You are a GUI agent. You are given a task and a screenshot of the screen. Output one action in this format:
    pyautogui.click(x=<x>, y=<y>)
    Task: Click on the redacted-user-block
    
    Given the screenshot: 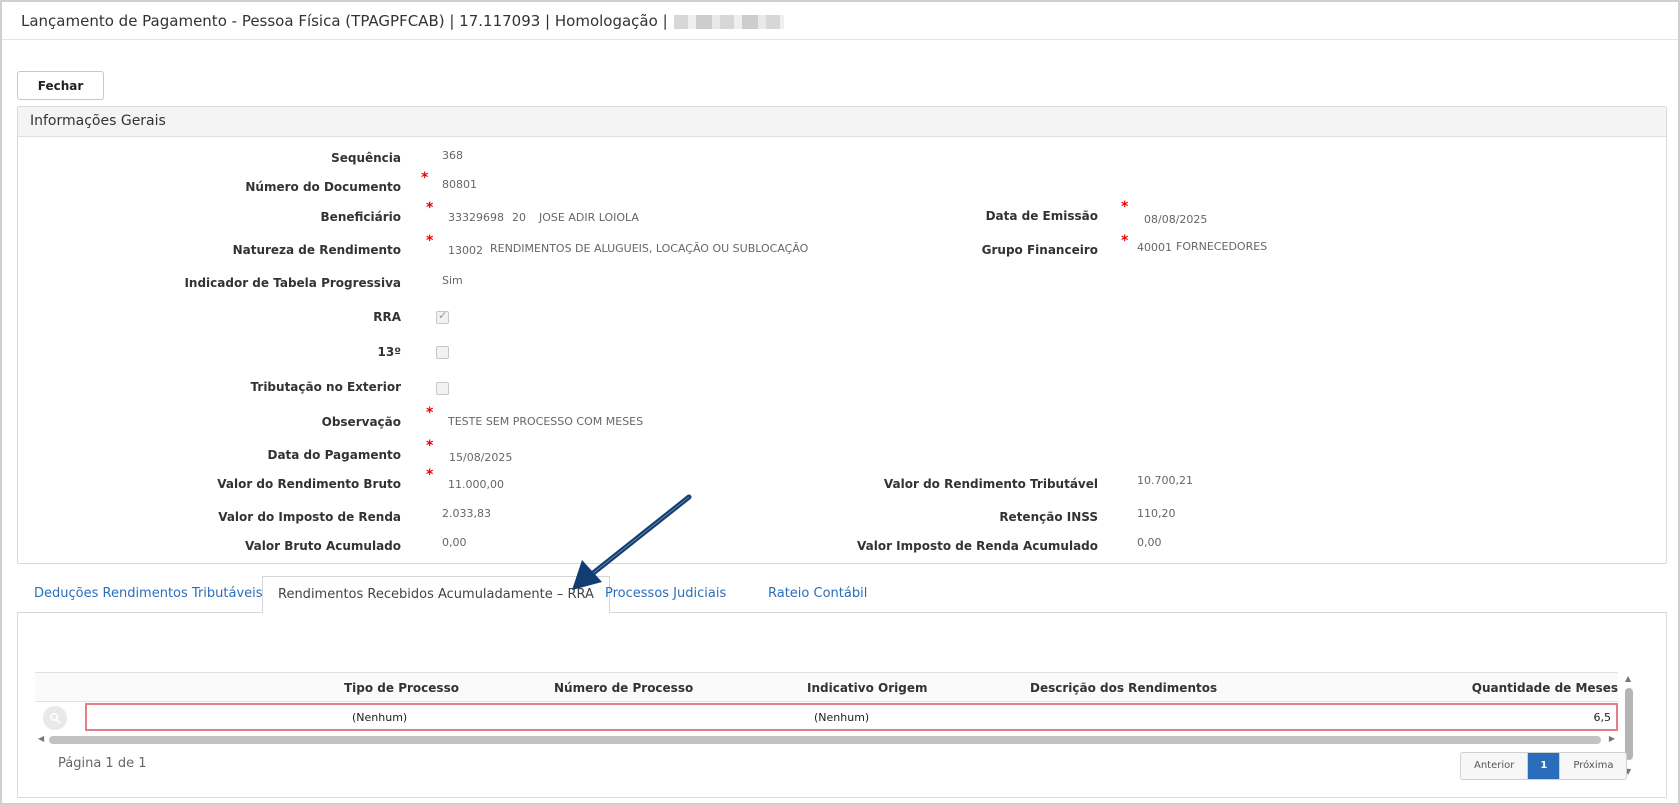 What is the action you would take?
    pyautogui.click(x=729, y=21)
    